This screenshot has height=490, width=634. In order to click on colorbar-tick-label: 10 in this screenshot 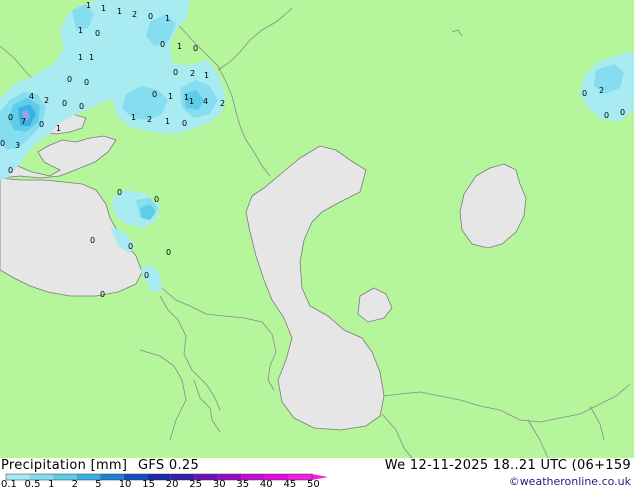, I will do `click(125, 484)`.